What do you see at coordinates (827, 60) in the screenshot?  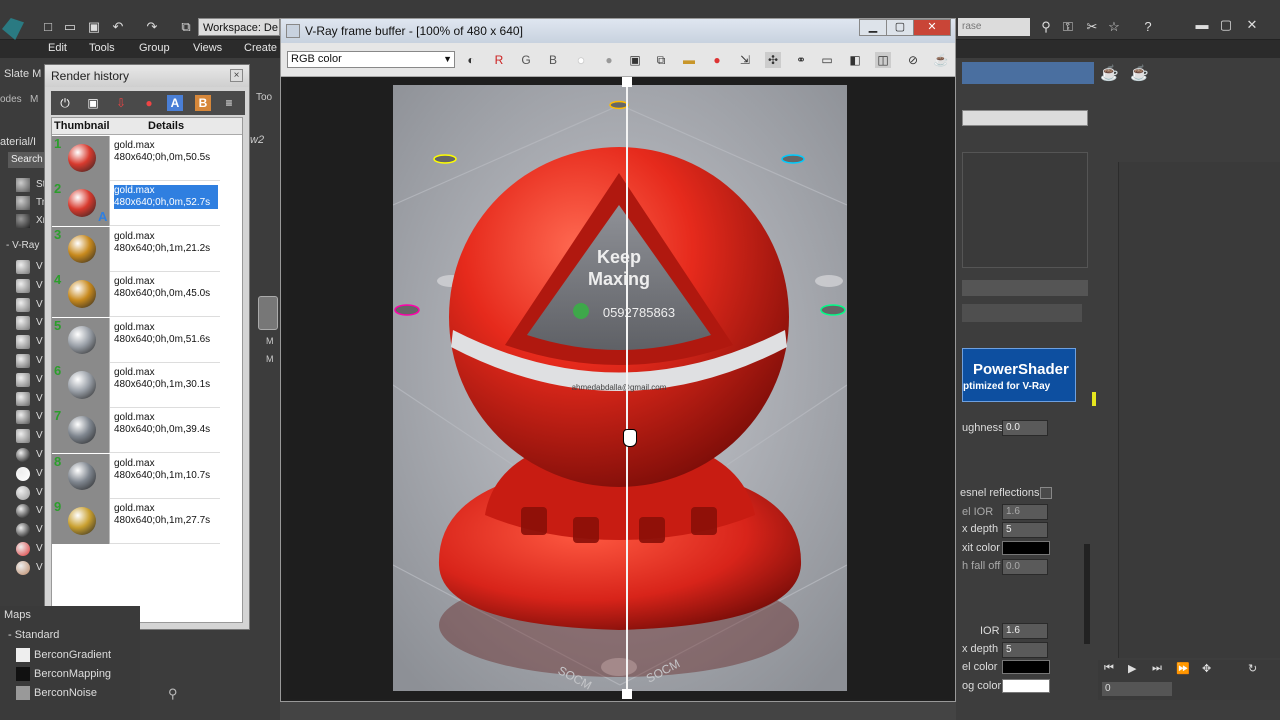 I see `region-icon: ▭` at bounding box center [827, 60].